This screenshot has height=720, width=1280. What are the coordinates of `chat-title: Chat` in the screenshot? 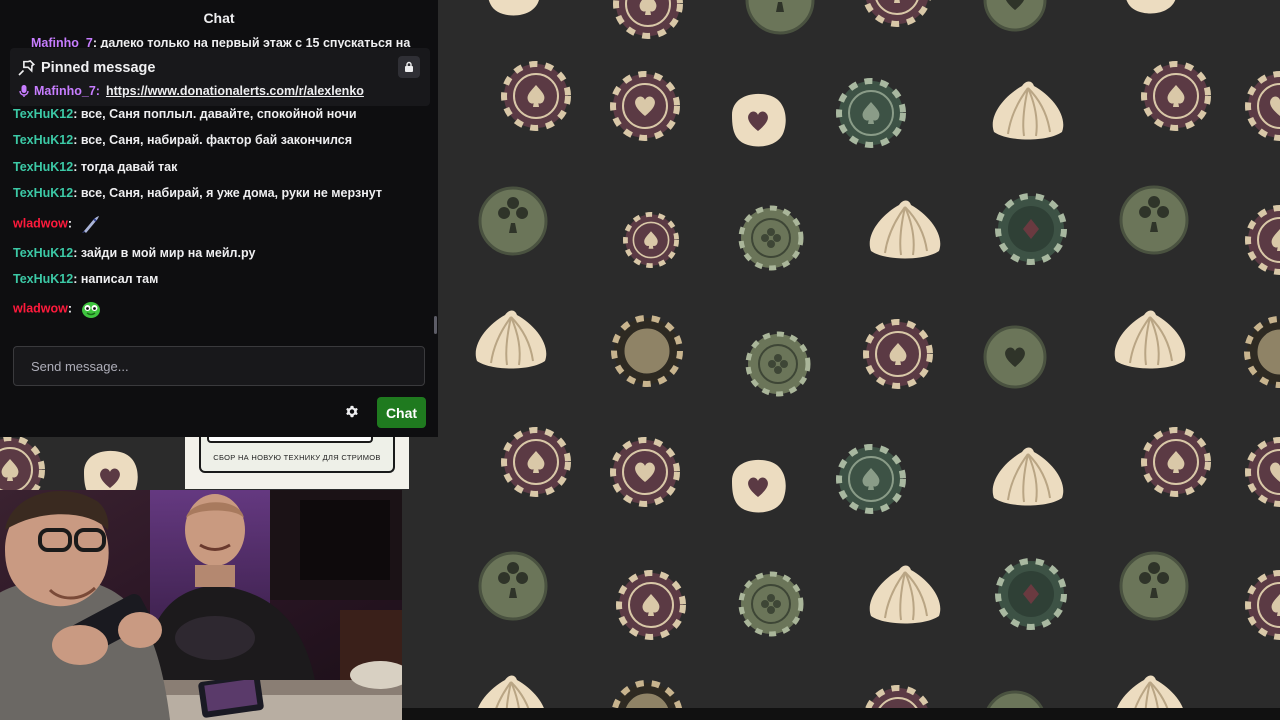 It's located at (219, 18).